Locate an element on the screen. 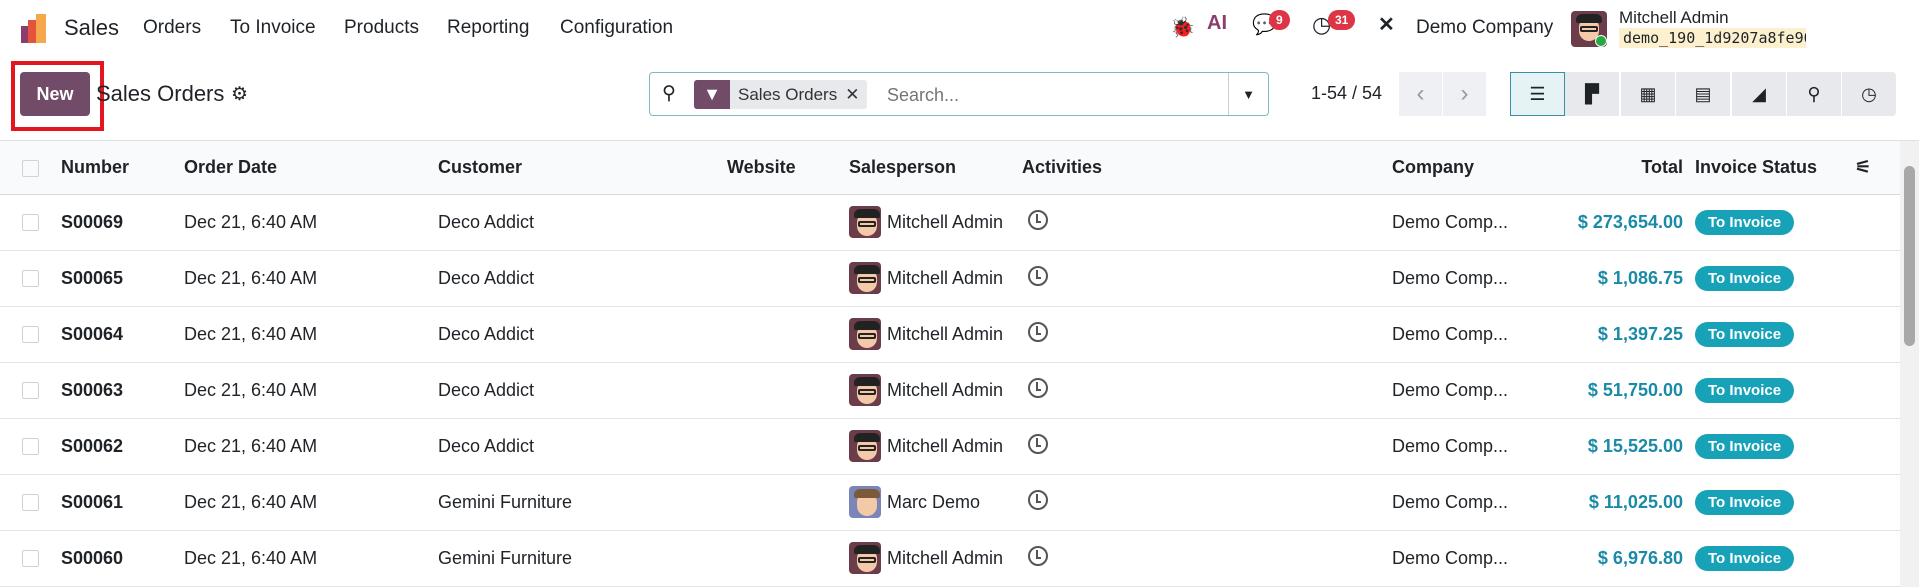 The width and height of the screenshot is (1919, 587). order-number: S00060 is located at coordinates (116, 558).